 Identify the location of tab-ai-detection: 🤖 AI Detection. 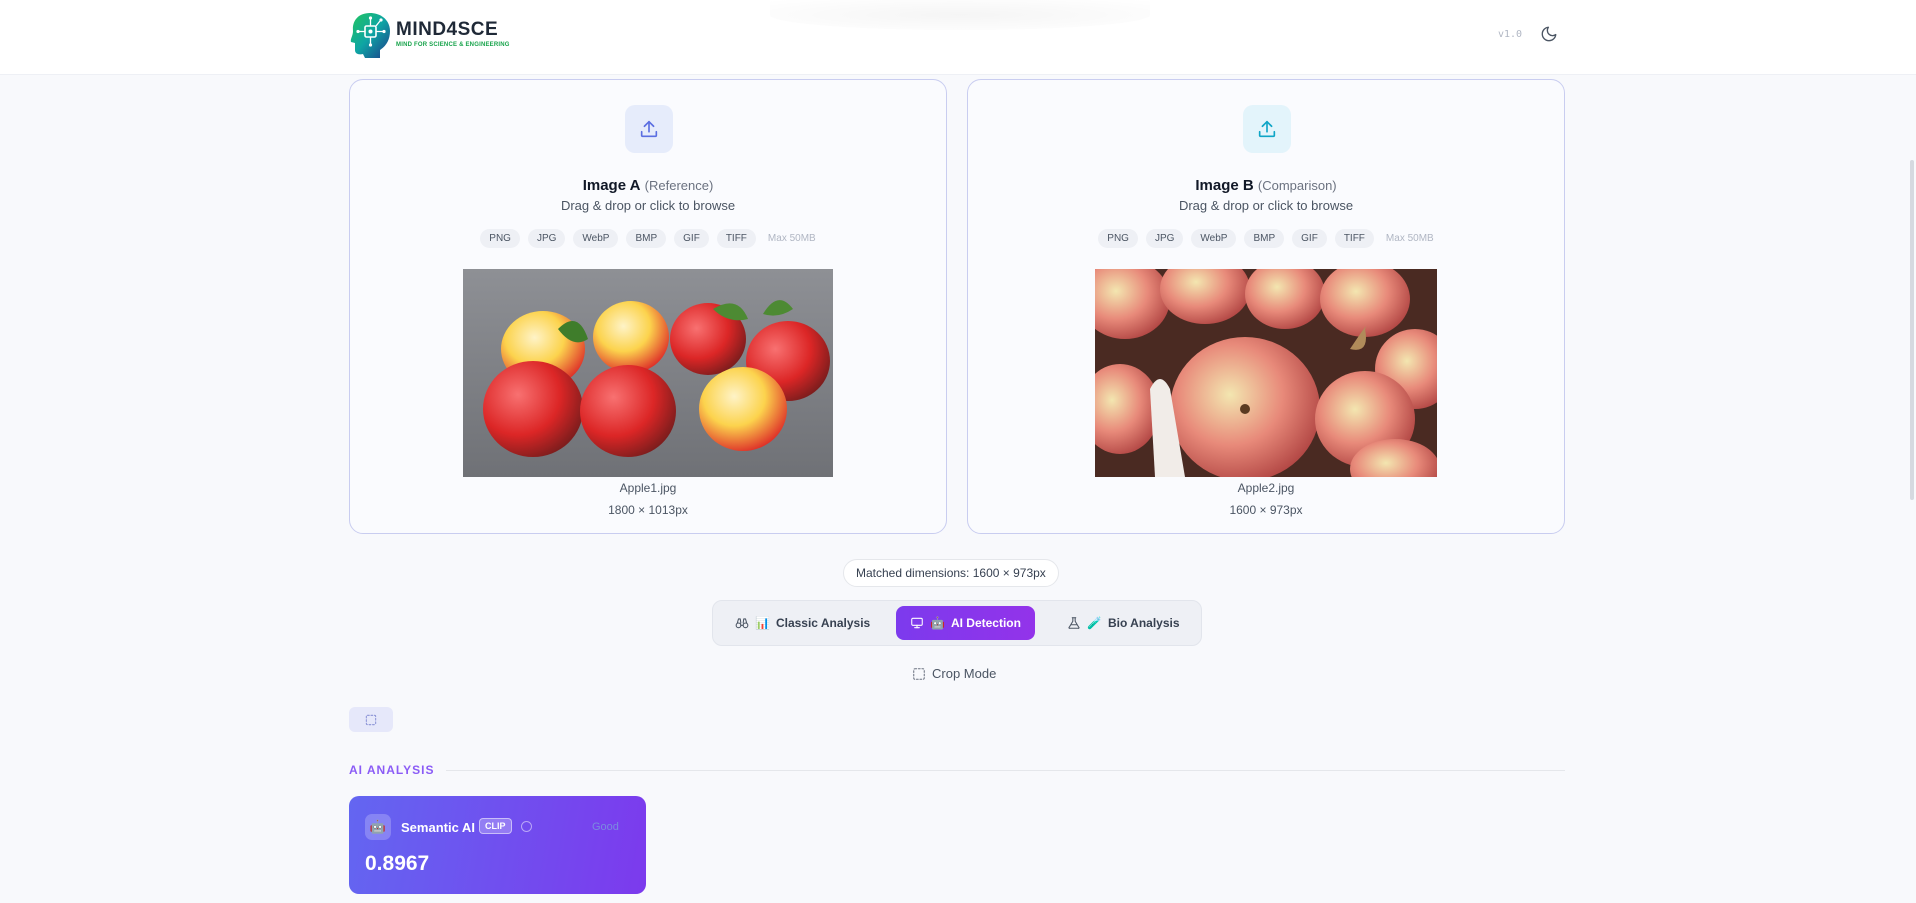
(965, 623).